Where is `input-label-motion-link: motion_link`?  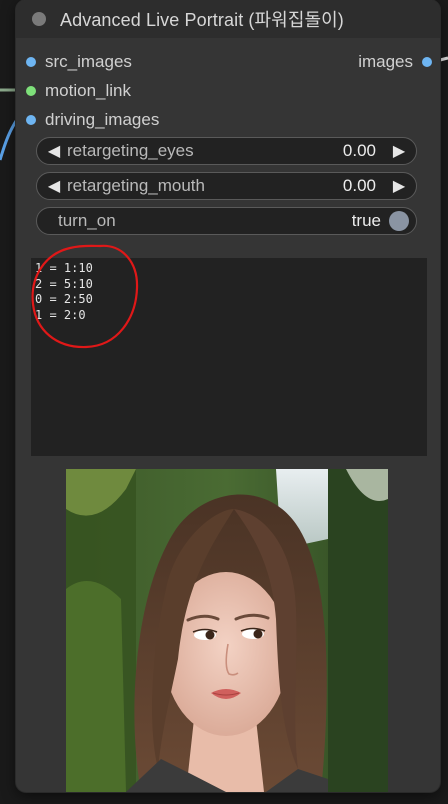 input-label-motion-link: motion_link is located at coordinates (88, 90).